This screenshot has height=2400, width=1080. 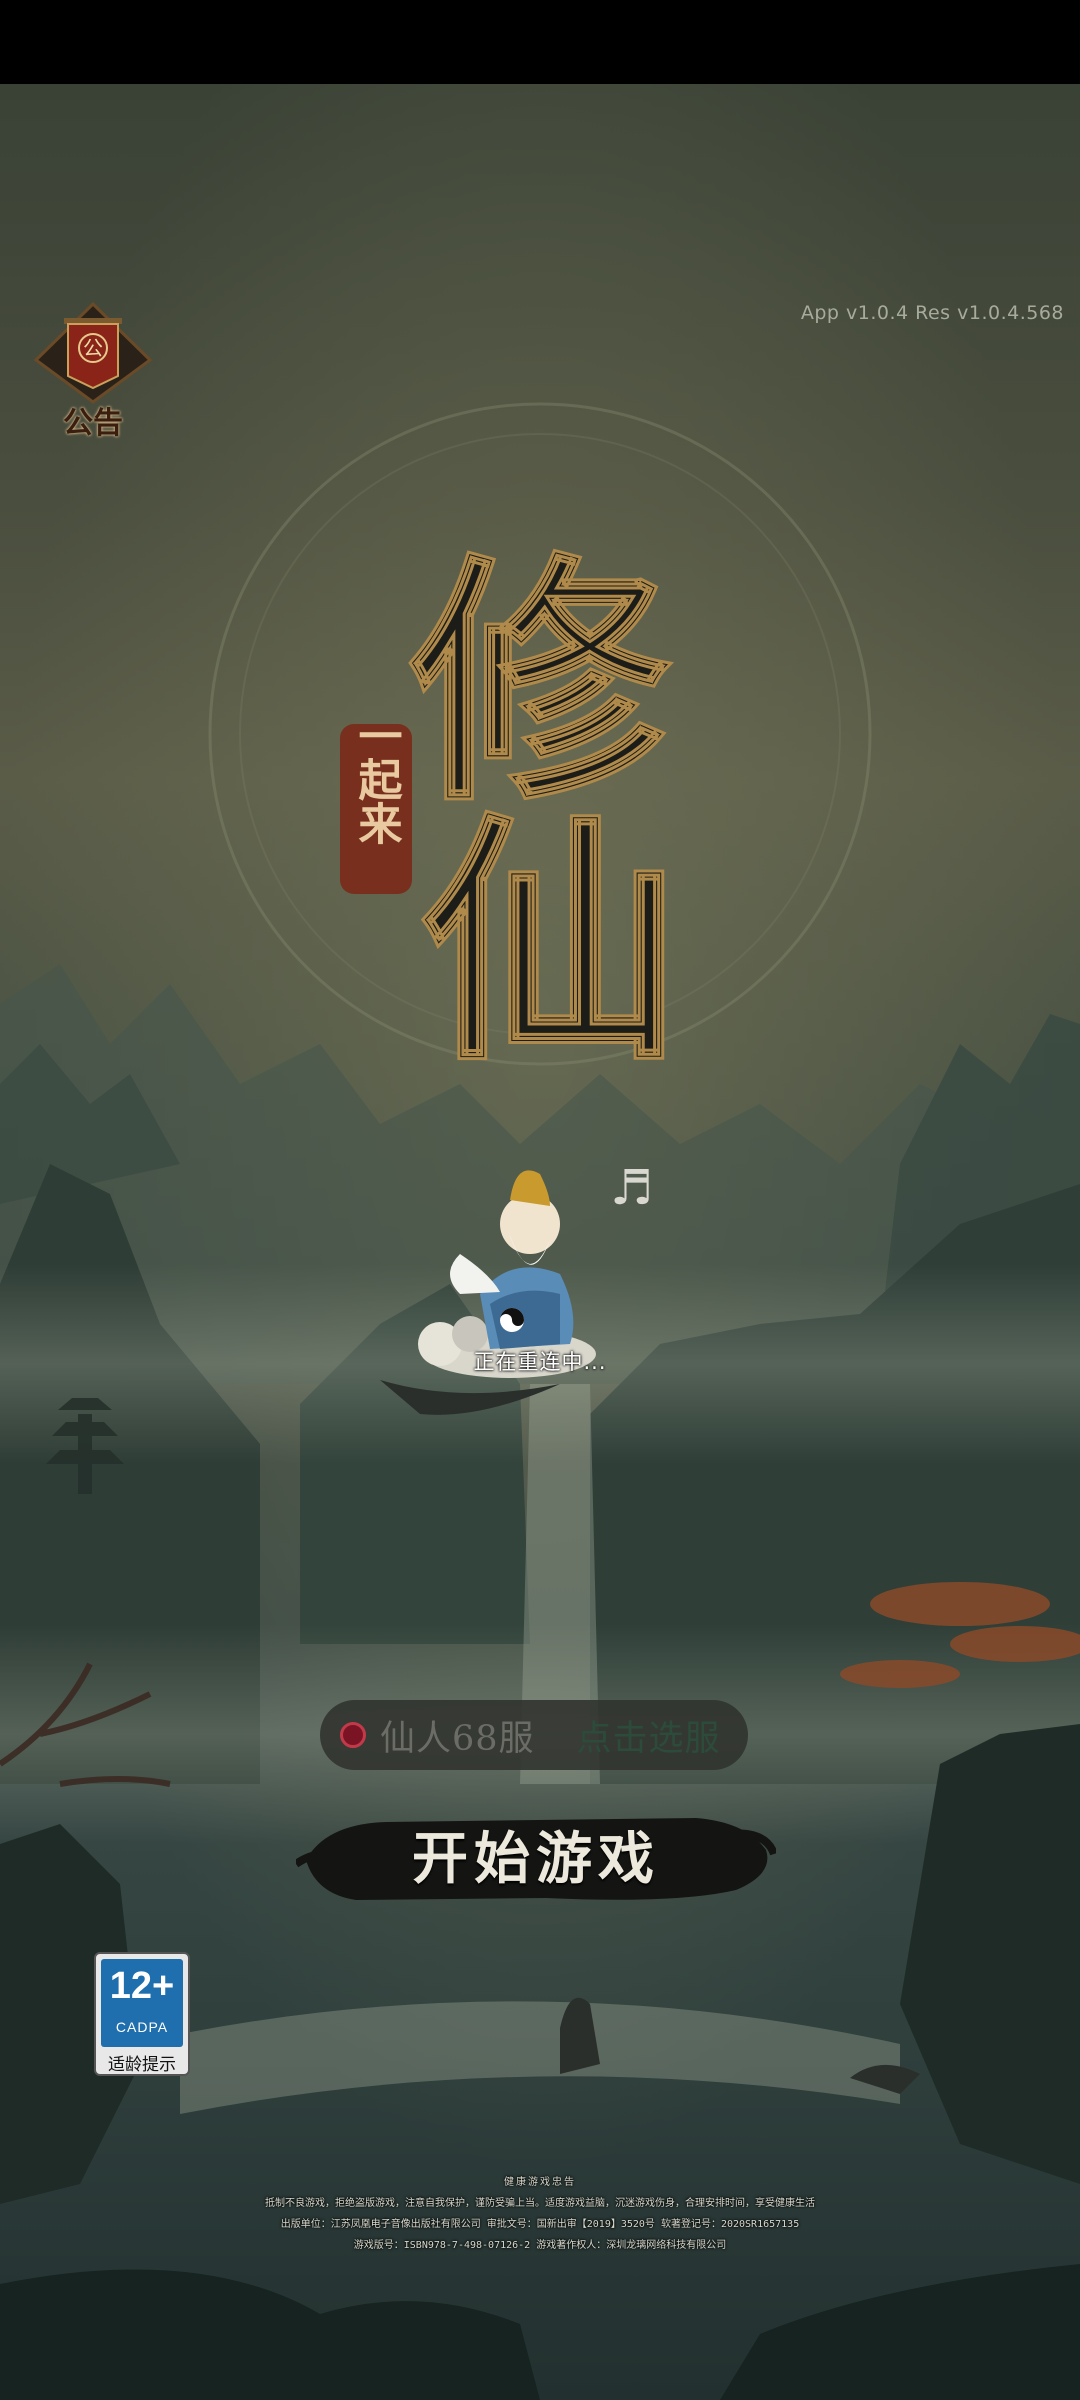 What do you see at coordinates (550, 943) in the screenshot?
I see `logo-title-char-2: 仙` at bounding box center [550, 943].